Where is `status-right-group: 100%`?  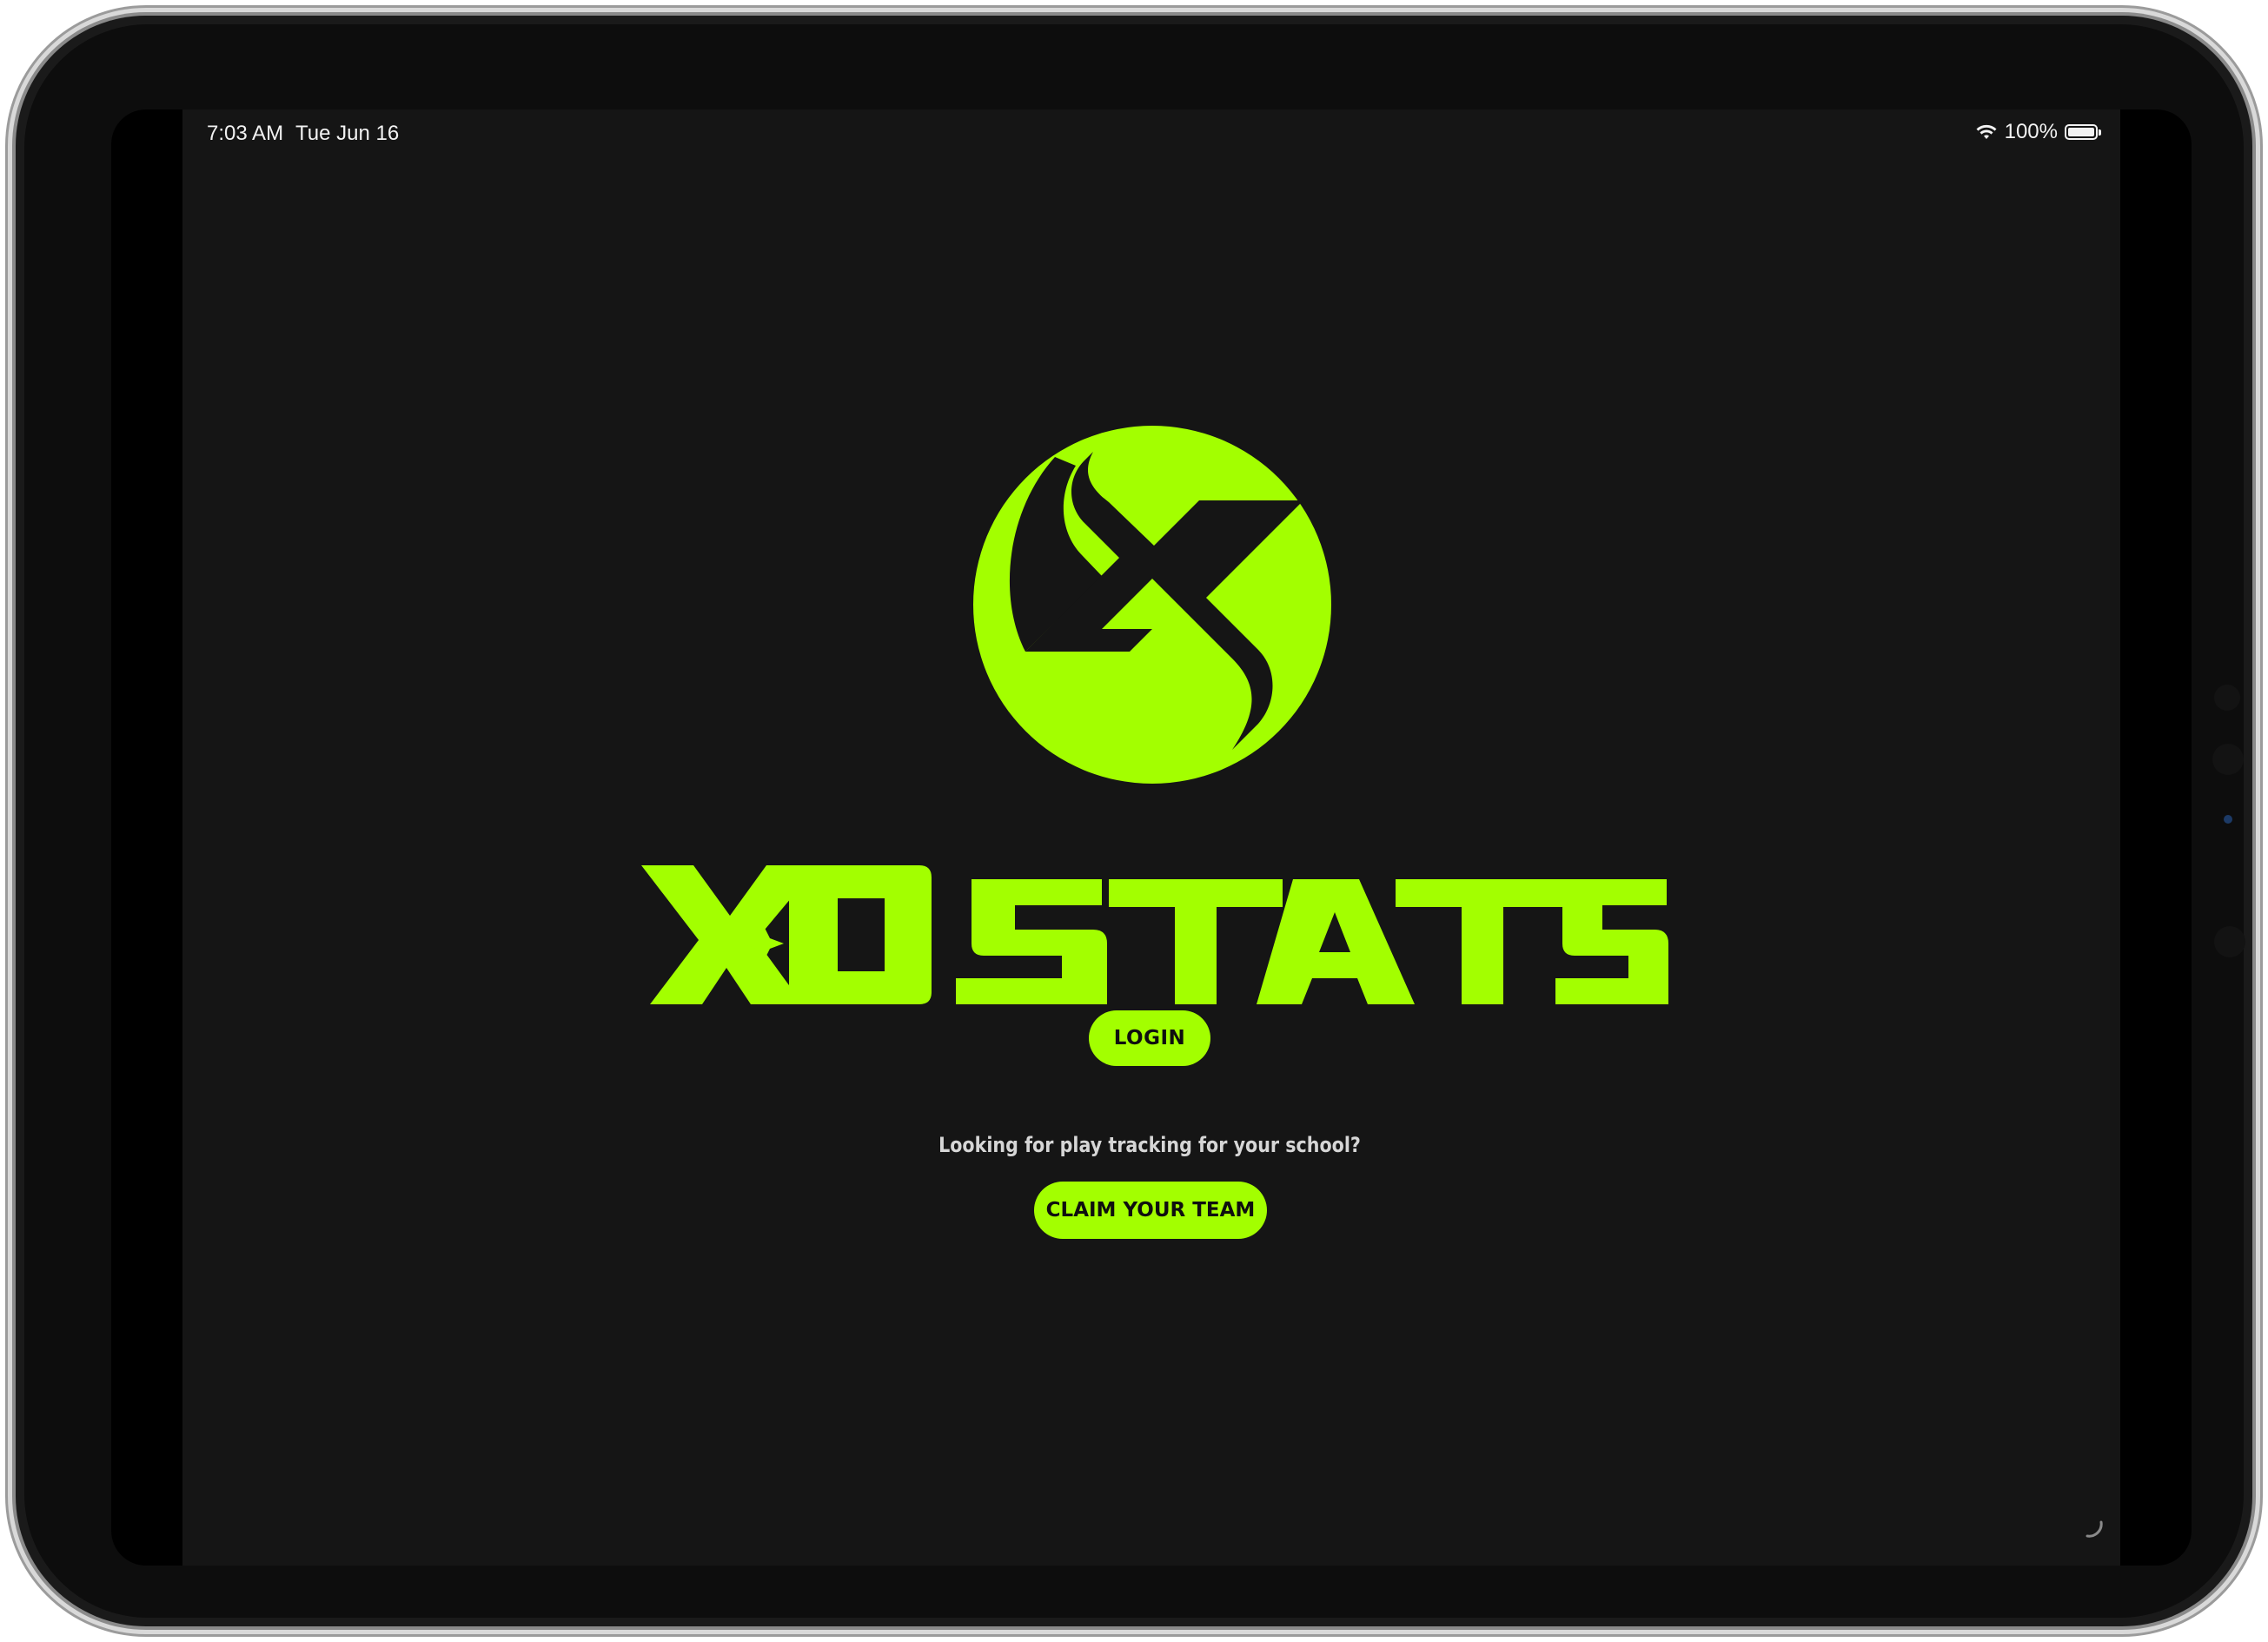 status-right-group: 100% is located at coordinates (2038, 132).